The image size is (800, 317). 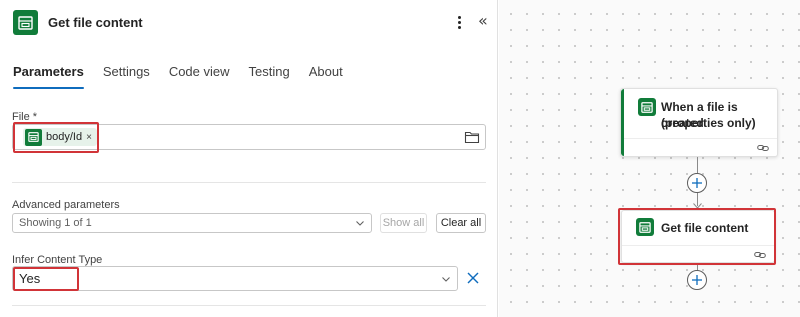 What do you see at coordinates (708, 123) in the screenshot?
I see `trigger-title-line2: (properties only)` at bounding box center [708, 123].